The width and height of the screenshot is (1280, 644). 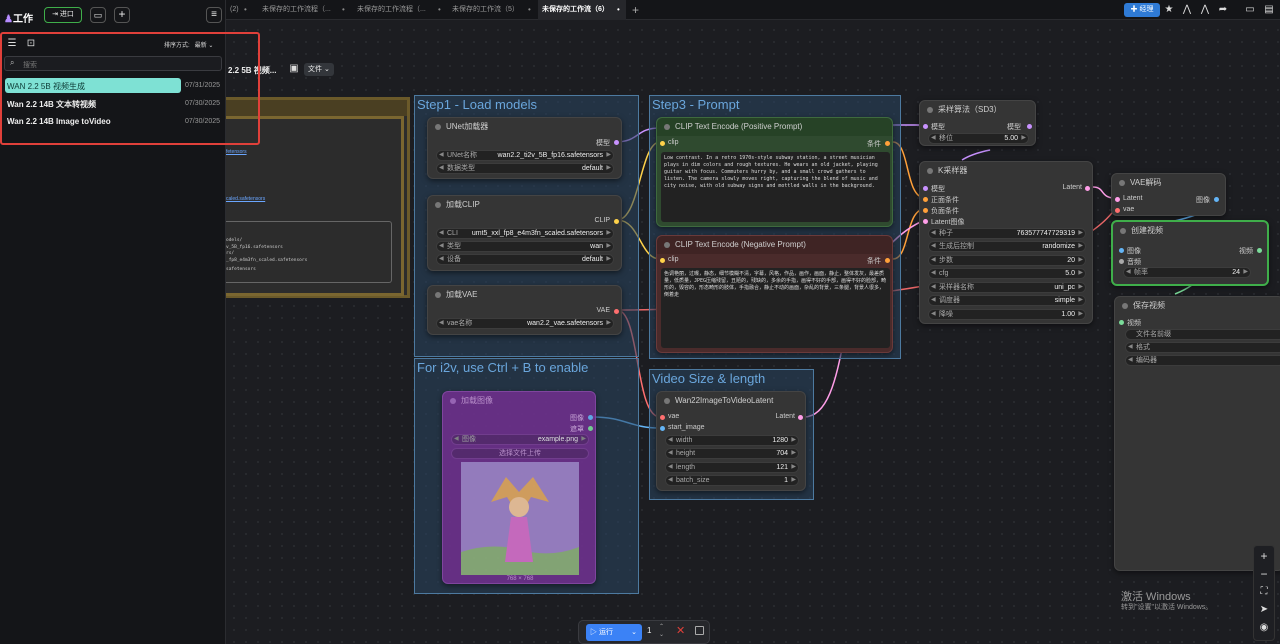 I want to click on widget-device: ◀ 设备 default ▶, so click(x=525, y=259).